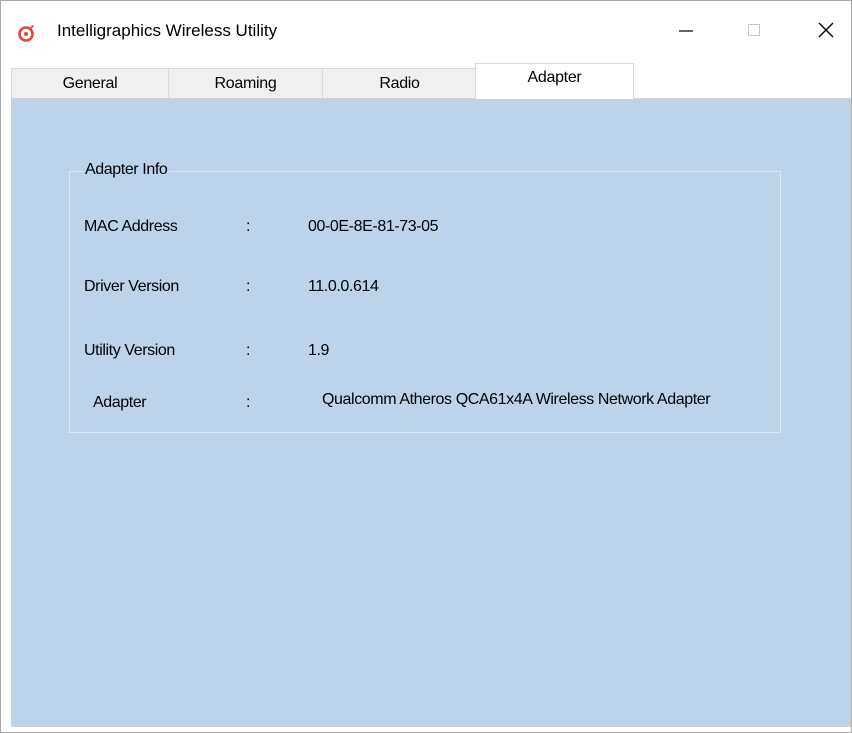  I want to click on tab-adapter: Adapter, so click(554, 81).